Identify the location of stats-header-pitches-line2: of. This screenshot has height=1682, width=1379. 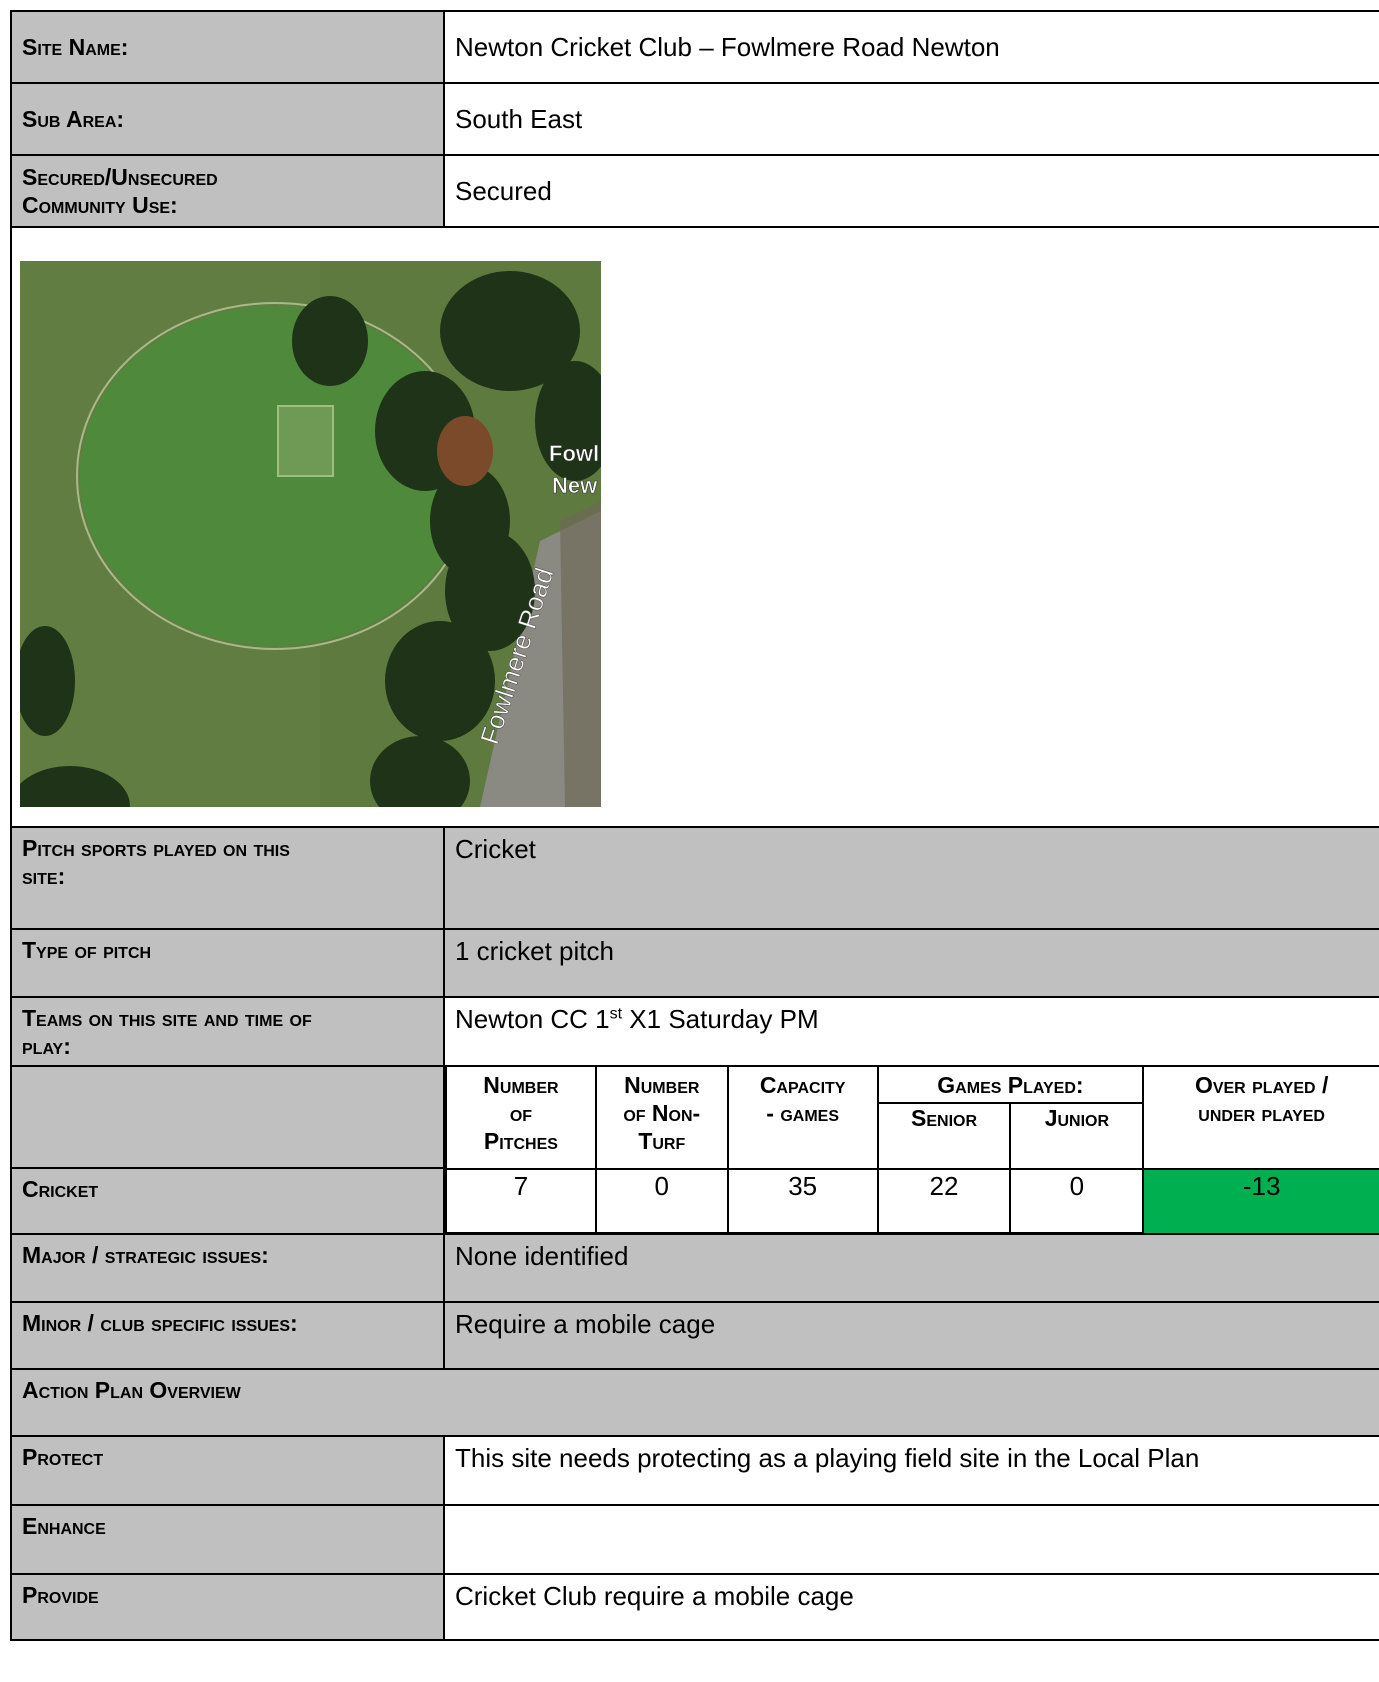
(521, 1113).